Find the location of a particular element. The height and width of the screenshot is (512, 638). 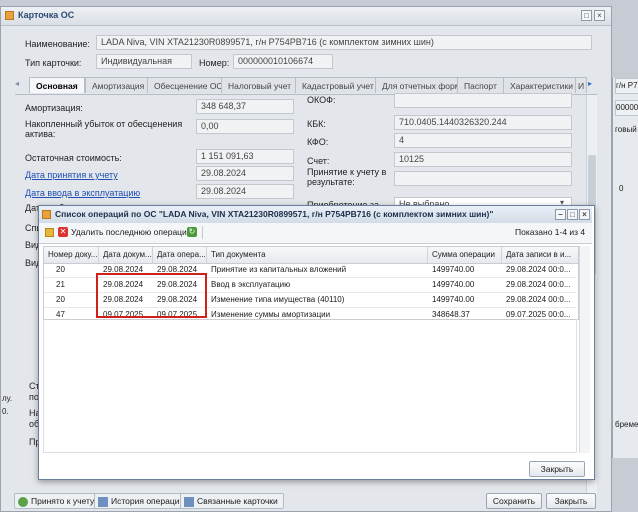

tab-characteristics: Характеристики is located at coordinates (542, 85).